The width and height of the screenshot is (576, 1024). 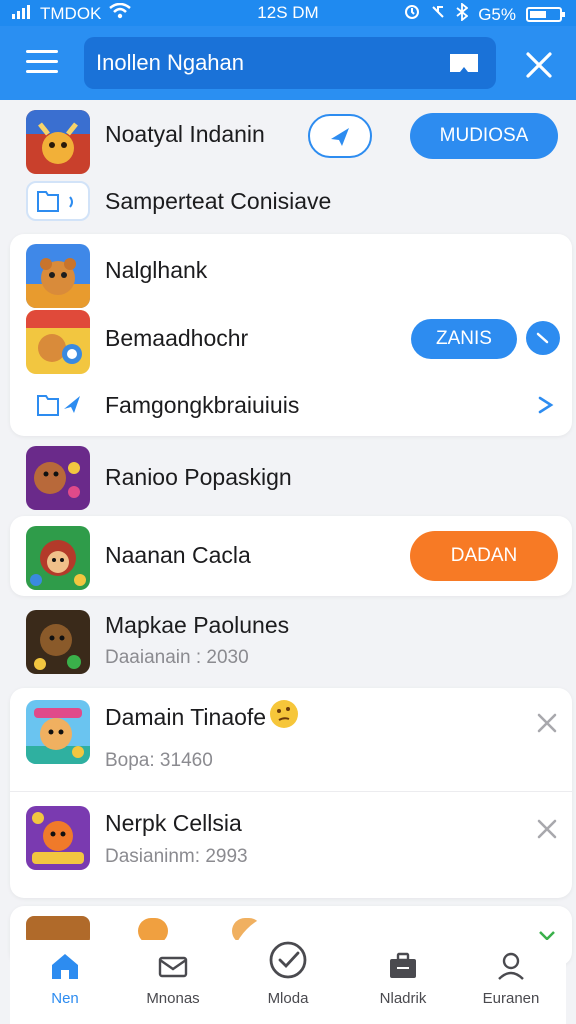 What do you see at coordinates (177, 657) in the screenshot?
I see `item-subtitle: Daaianain : 2030` at bounding box center [177, 657].